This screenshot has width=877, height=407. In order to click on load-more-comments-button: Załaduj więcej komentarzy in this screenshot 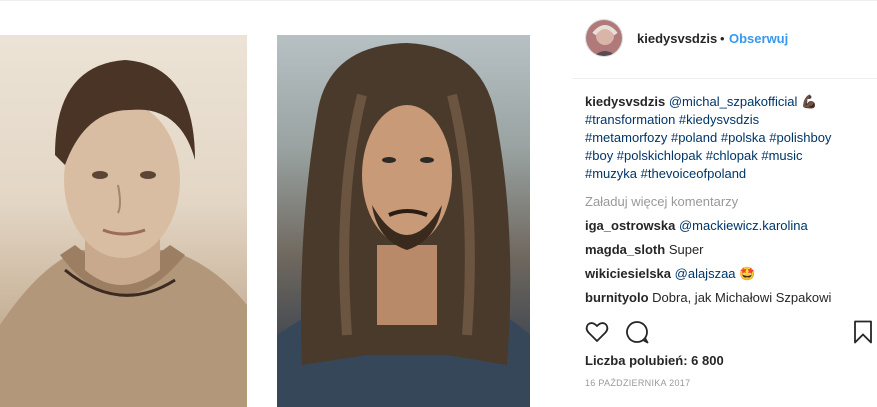, I will do `click(727, 202)`.